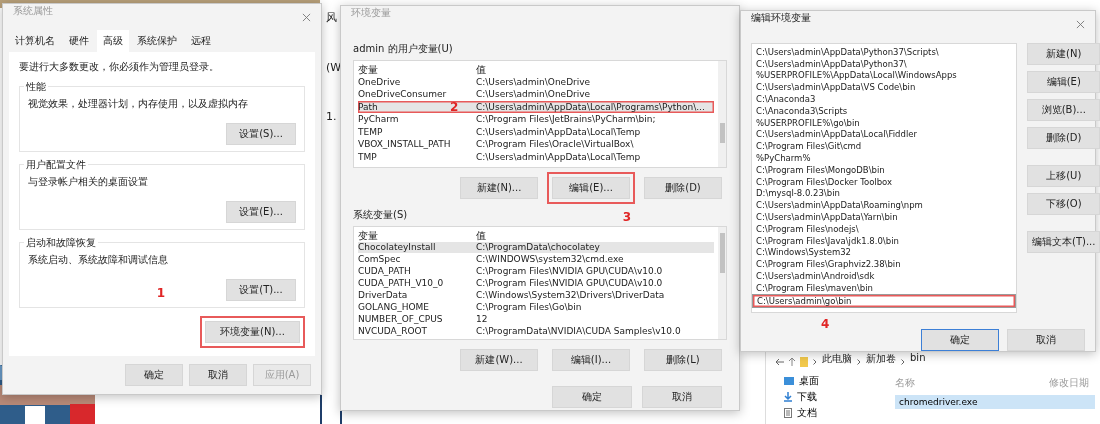  I want to click on variable-name: OneDriveConsumer, so click(402, 94).